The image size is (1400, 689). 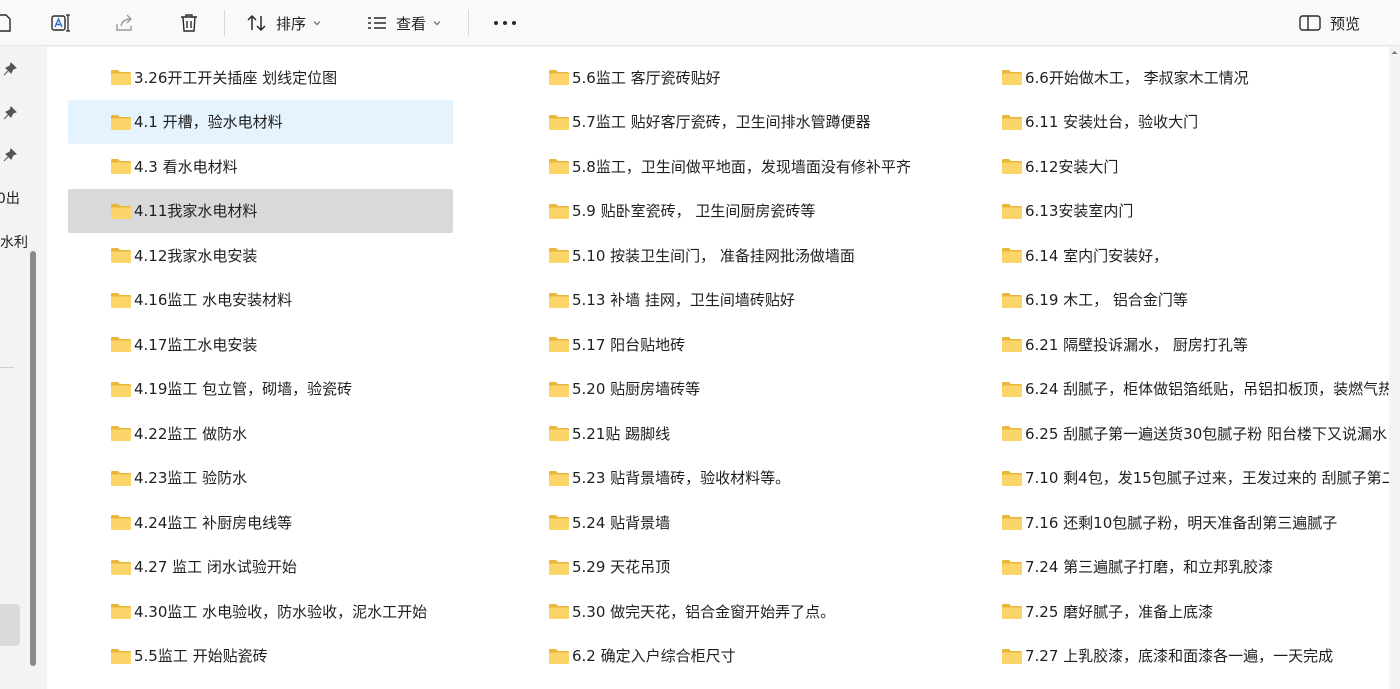 I want to click on folder-item: 6.12安装大门, so click(x=1174, y=166).